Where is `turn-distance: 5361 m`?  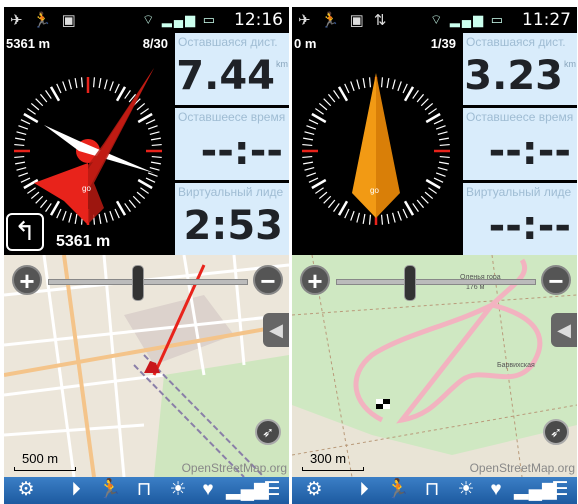 turn-distance: 5361 m is located at coordinates (83, 241).